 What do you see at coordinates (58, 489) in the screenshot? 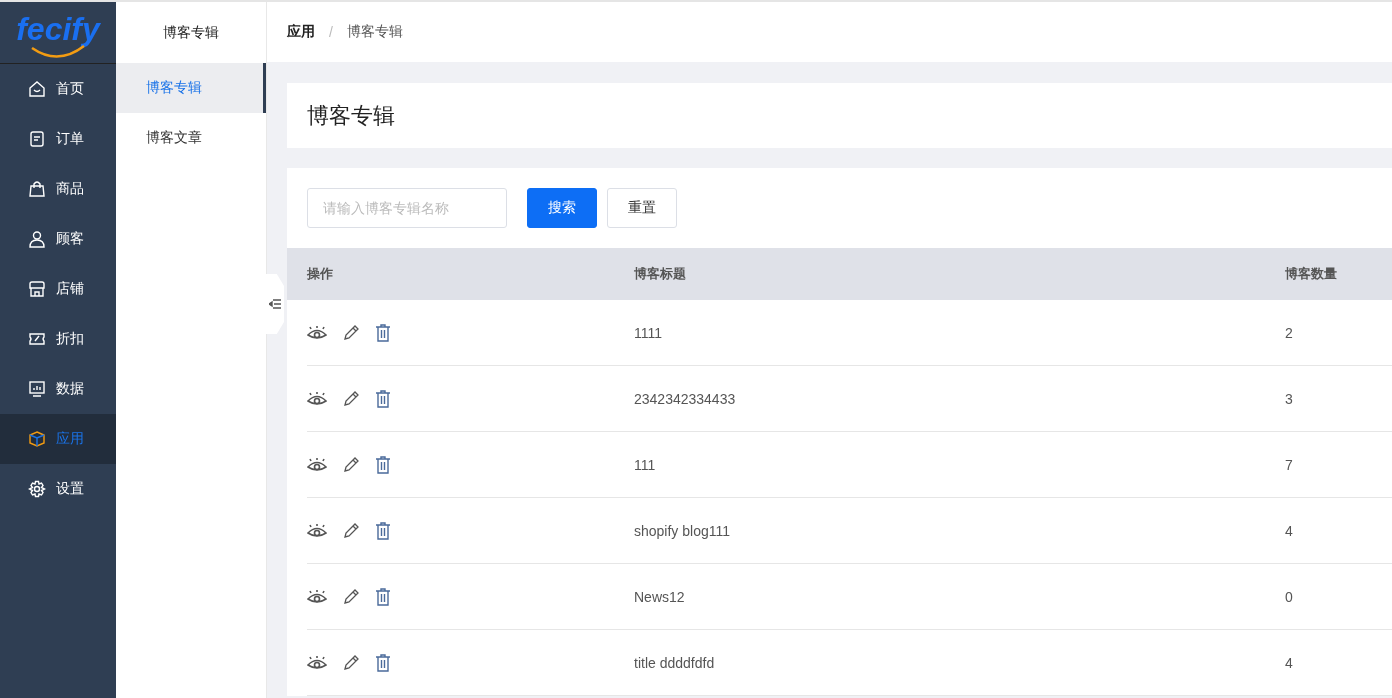
I see `nav-item: 设置` at bounding box center [58, 489].